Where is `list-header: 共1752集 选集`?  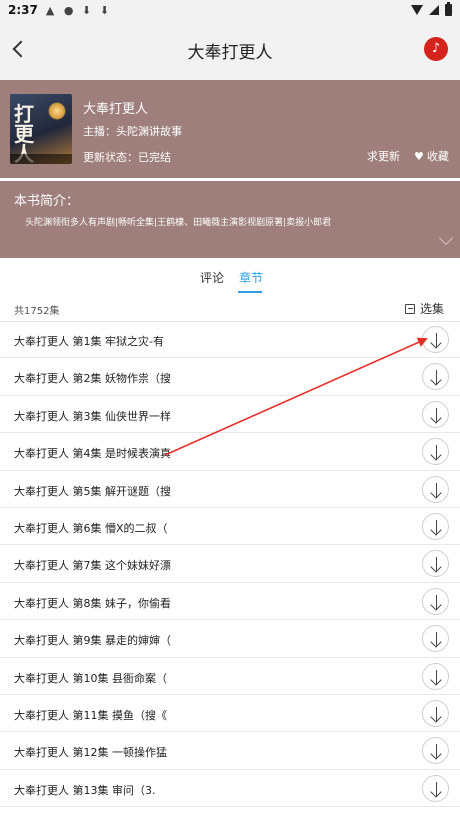 list-header: 共1752集 选集 is located at coordinates (230, 310).